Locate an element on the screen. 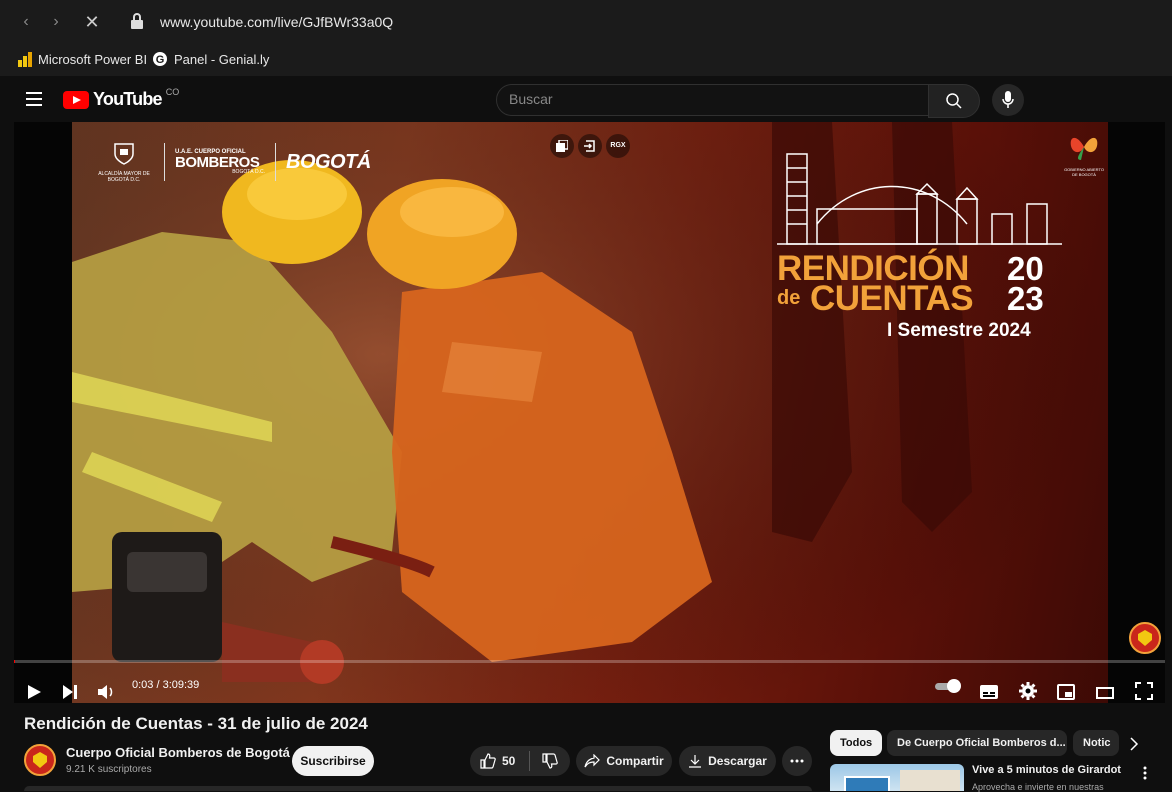 This screenshot has height=792, width=1172. settings-icon is located at coordinates (1028, 690).